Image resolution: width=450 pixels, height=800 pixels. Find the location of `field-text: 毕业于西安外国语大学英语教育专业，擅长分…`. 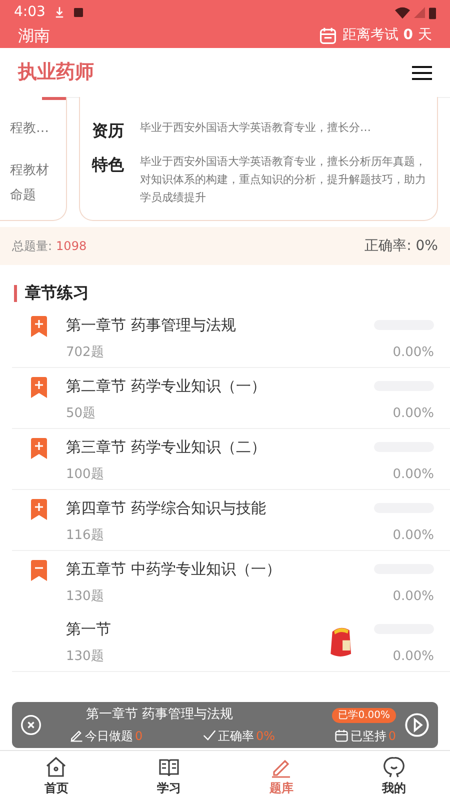

field-text: 毕业于西安外国语大学英语教育专业，擅长分… is located at coordinates (255, 128).